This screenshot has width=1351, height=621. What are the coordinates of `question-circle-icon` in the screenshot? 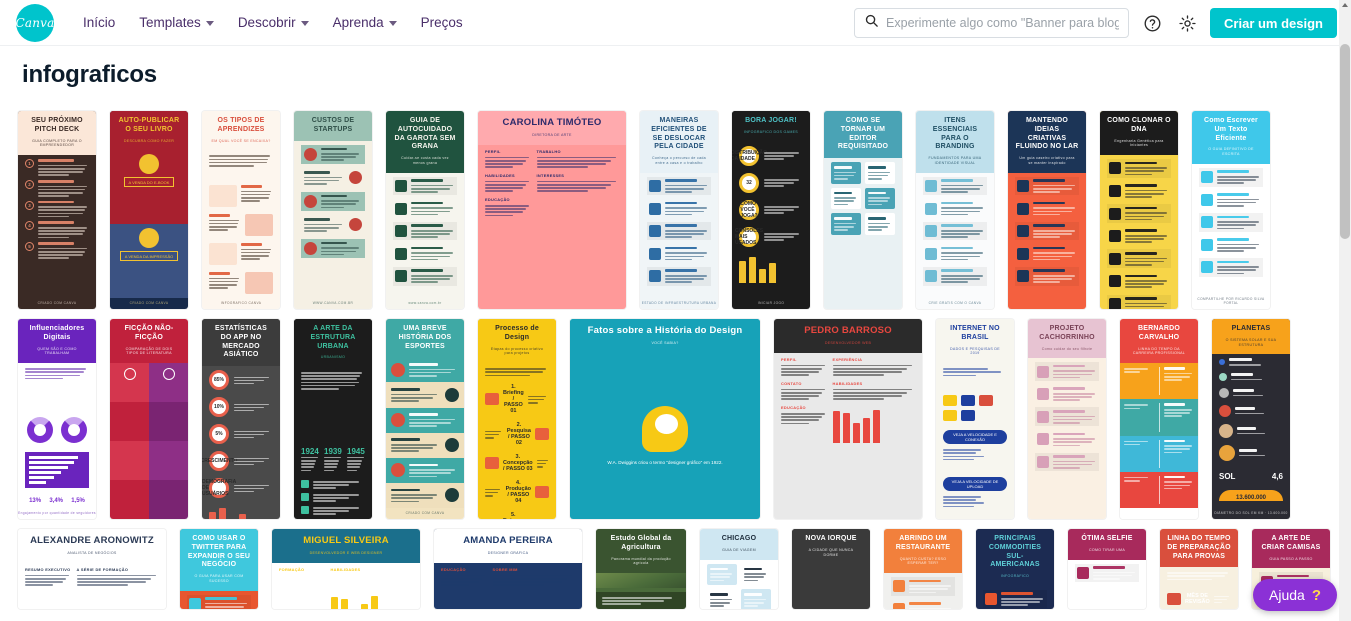 It's located at (1152, 23).